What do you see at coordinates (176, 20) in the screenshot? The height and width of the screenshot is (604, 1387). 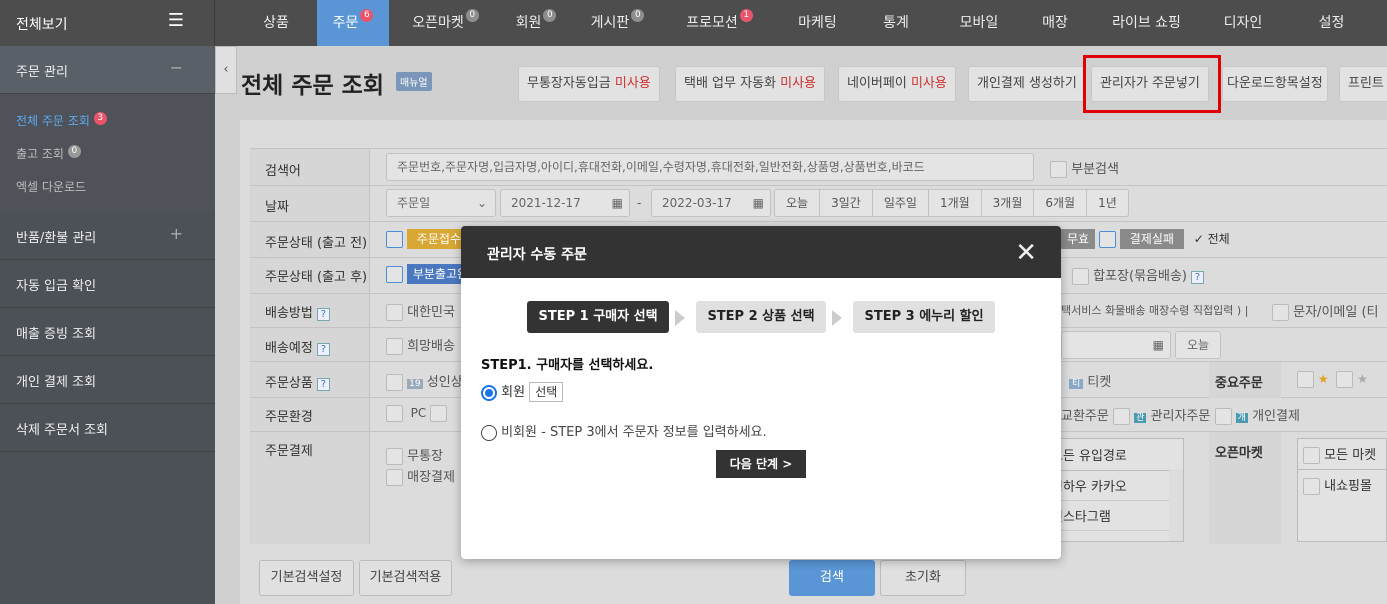 I see `hamburger-icon: ☰` at bounding box center [176, 20].